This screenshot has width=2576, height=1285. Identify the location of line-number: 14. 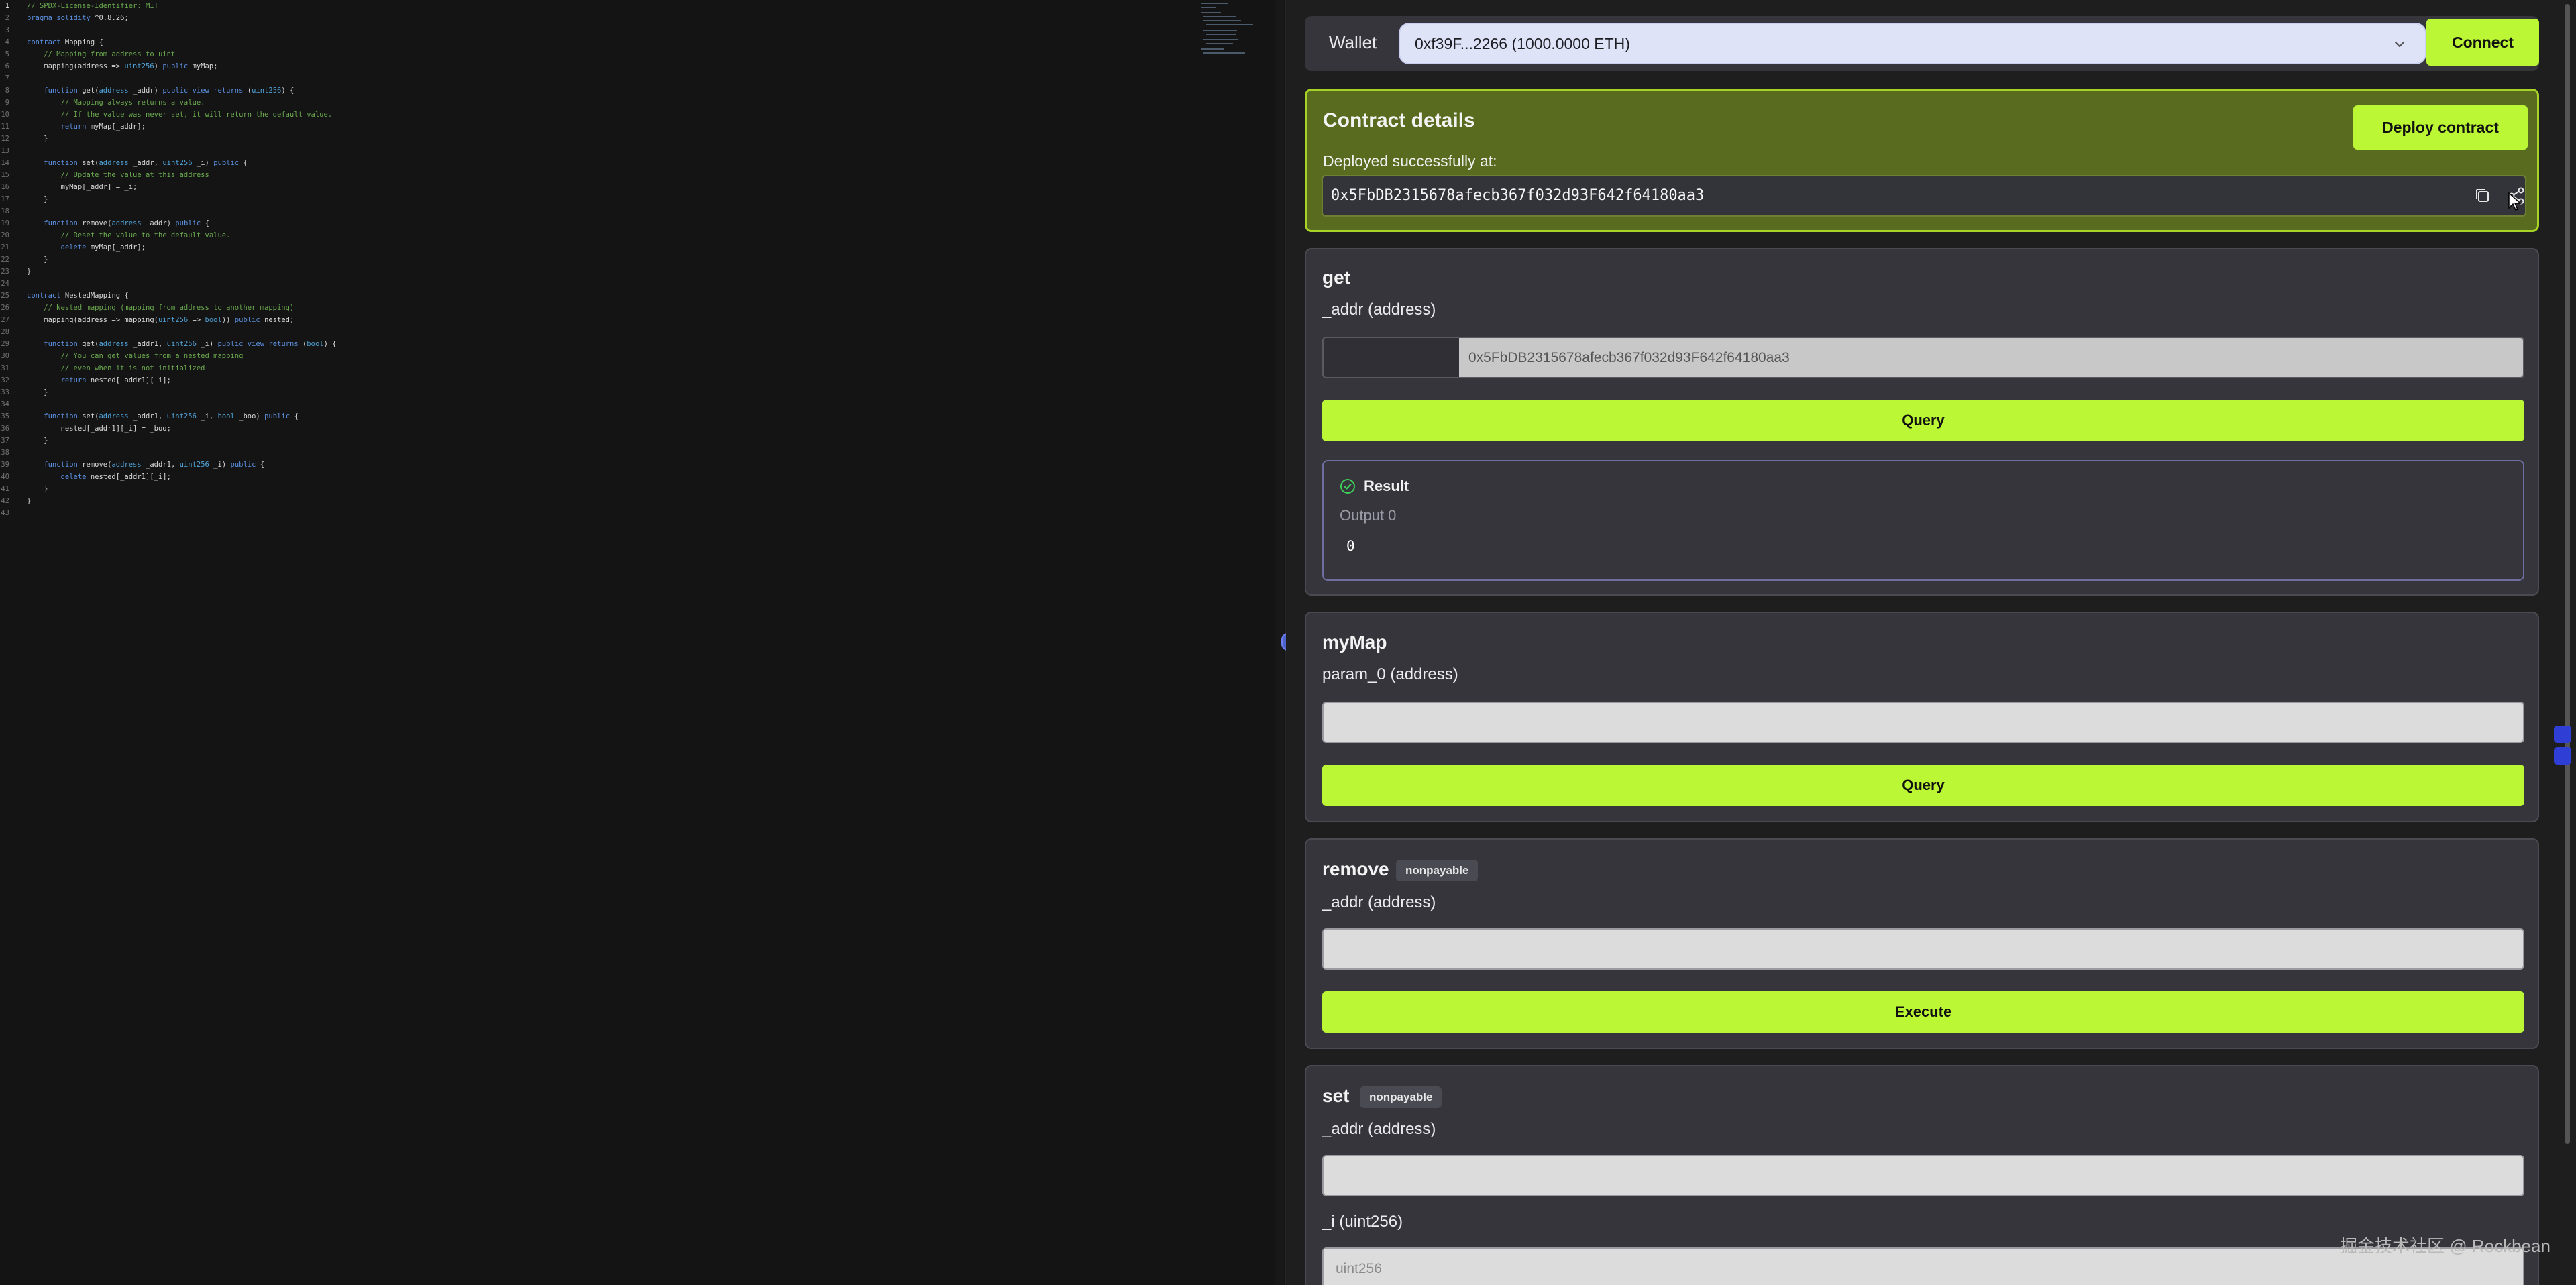
(5, 163).